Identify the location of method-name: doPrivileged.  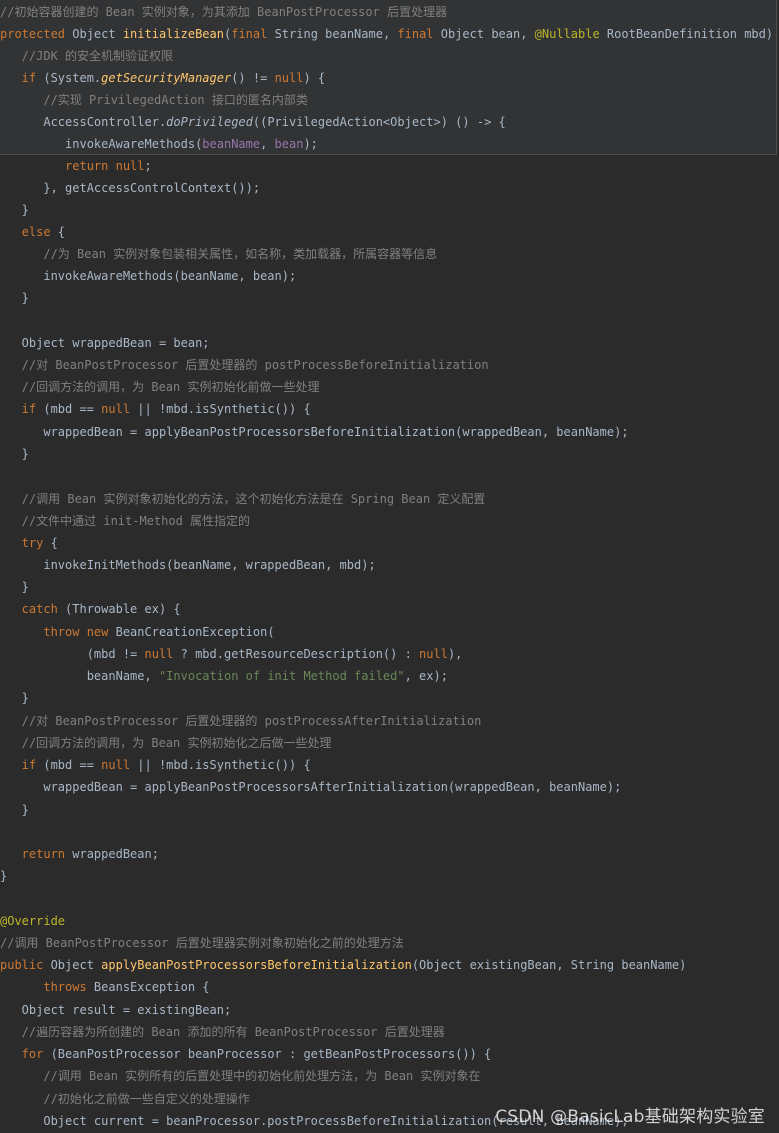
(209, 122).